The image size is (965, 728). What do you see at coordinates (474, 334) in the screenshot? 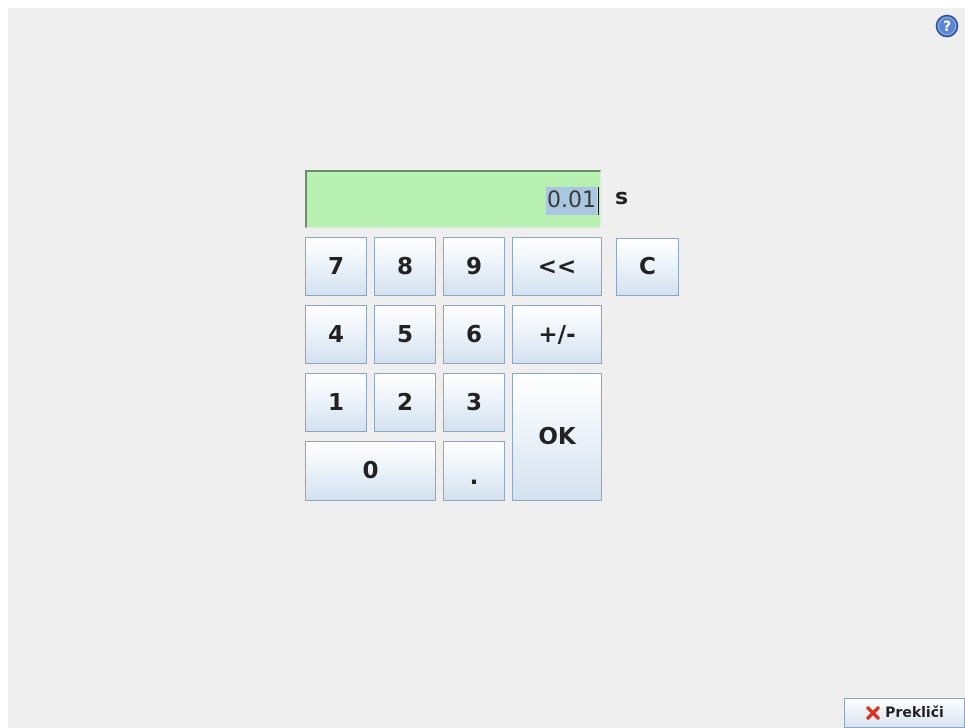
I see `key-6: 6` at bounding box center [474, 334].